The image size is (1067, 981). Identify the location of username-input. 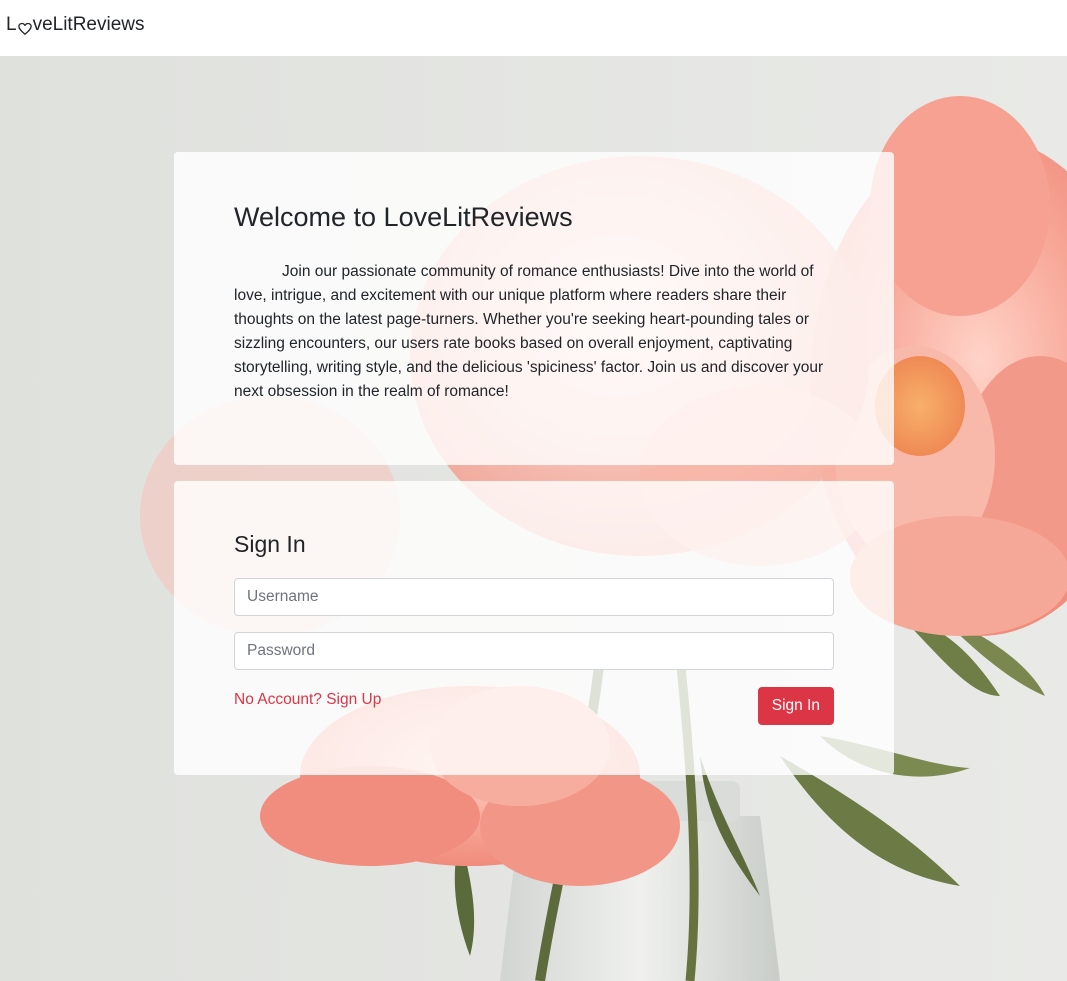
(534, 597).